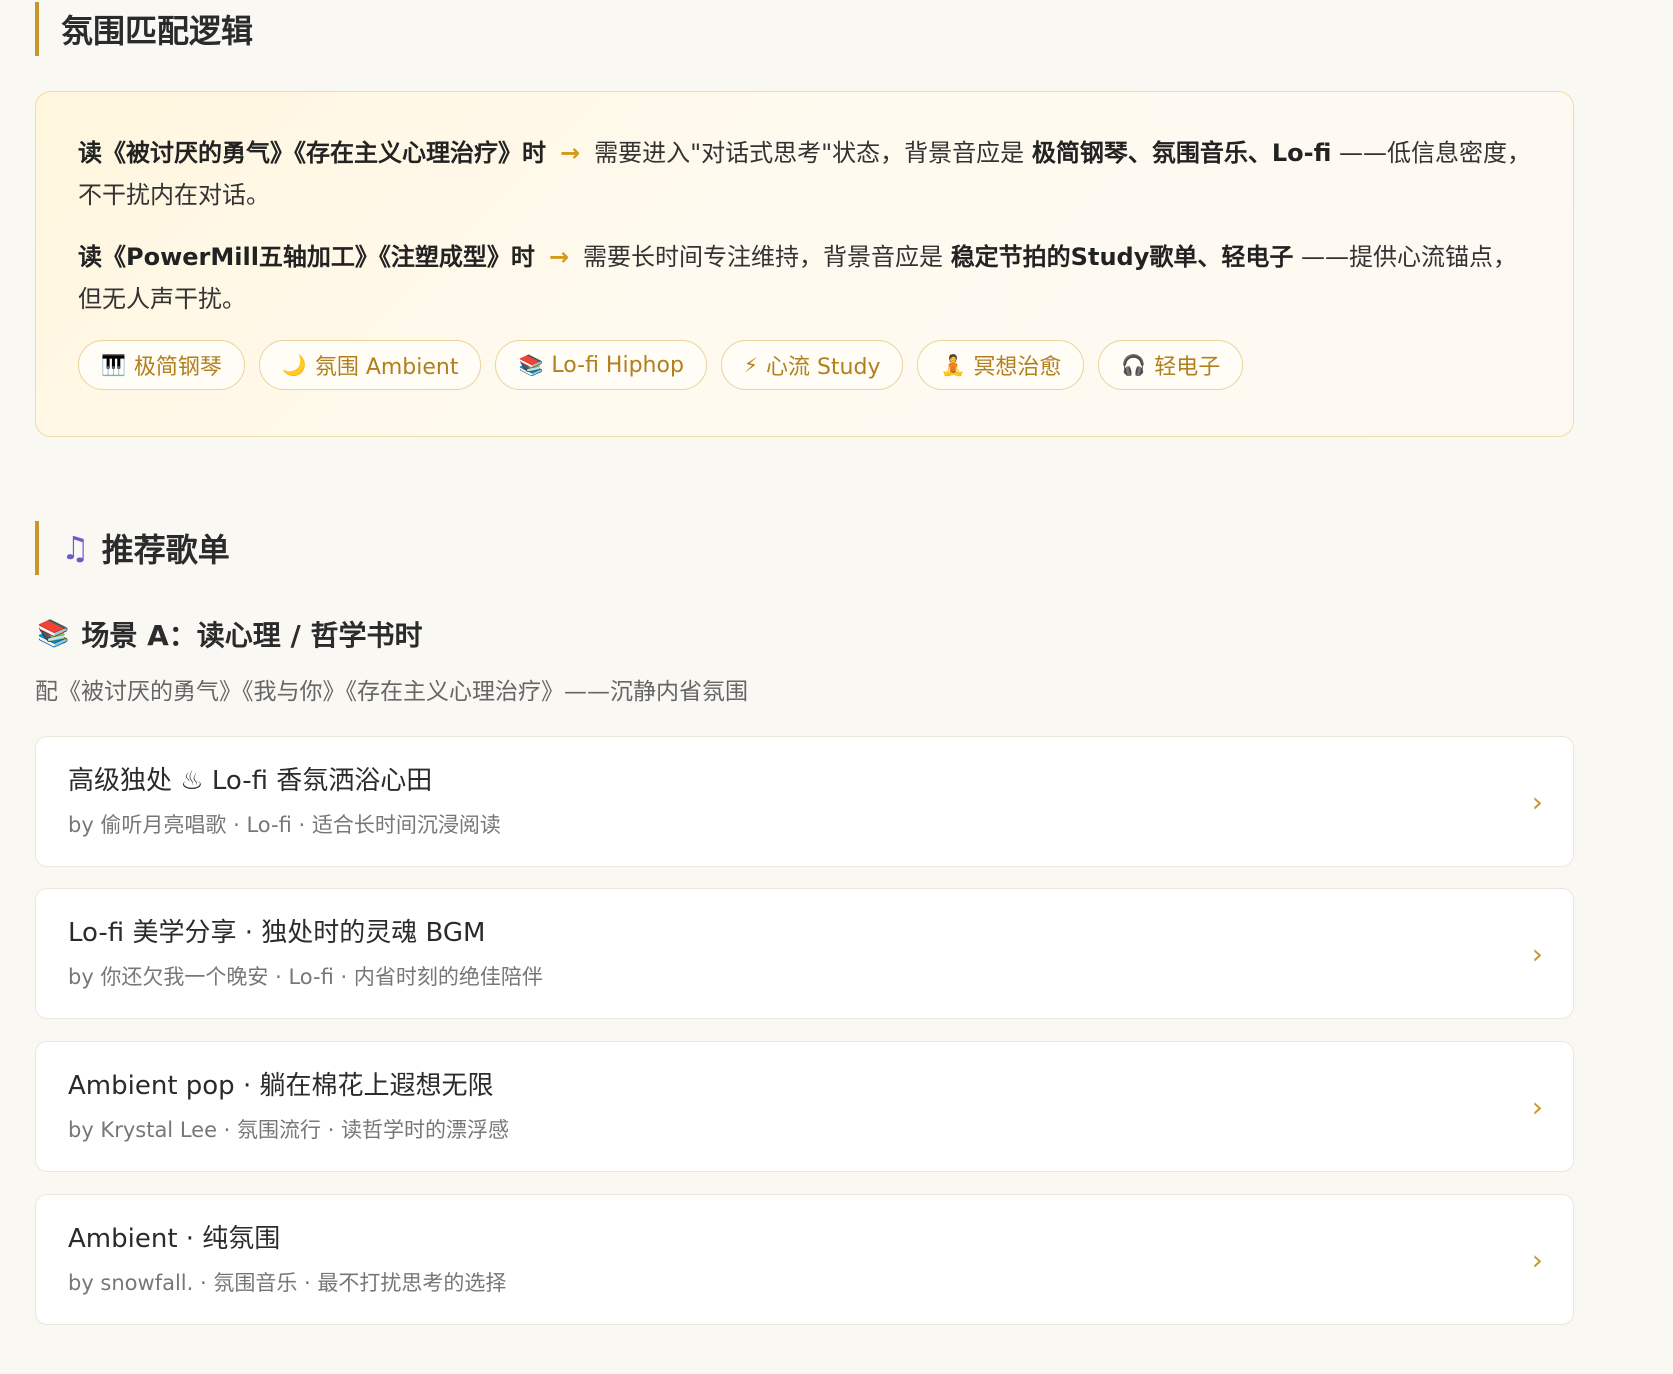 The height and width of the screenshot is (1374, 1673). Describe the element at coordinates (1122, 257) in the screenshot. I see `logic-highlight: 稳定节拍的Study歌单、轻电子` at that location.